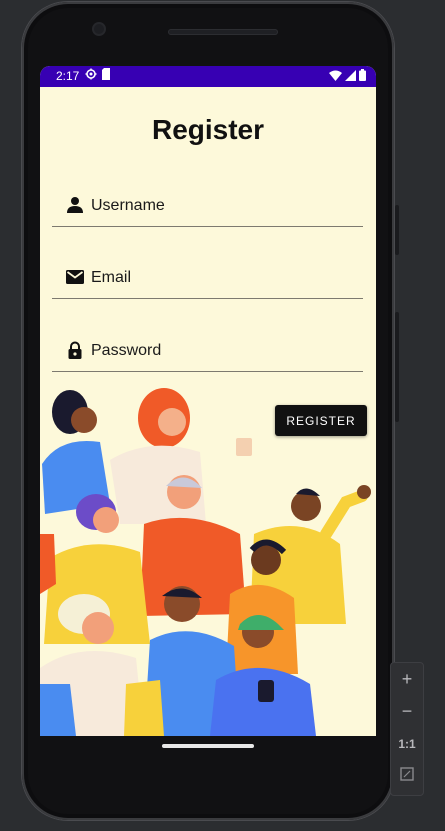 The height and width of the screenshot is (831, 445). I want to click on navigation-home-bar, so click(208, 746).